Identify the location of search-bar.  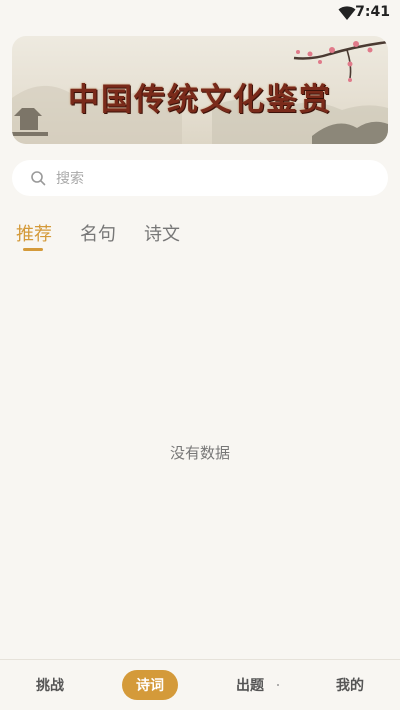
(200, 178).